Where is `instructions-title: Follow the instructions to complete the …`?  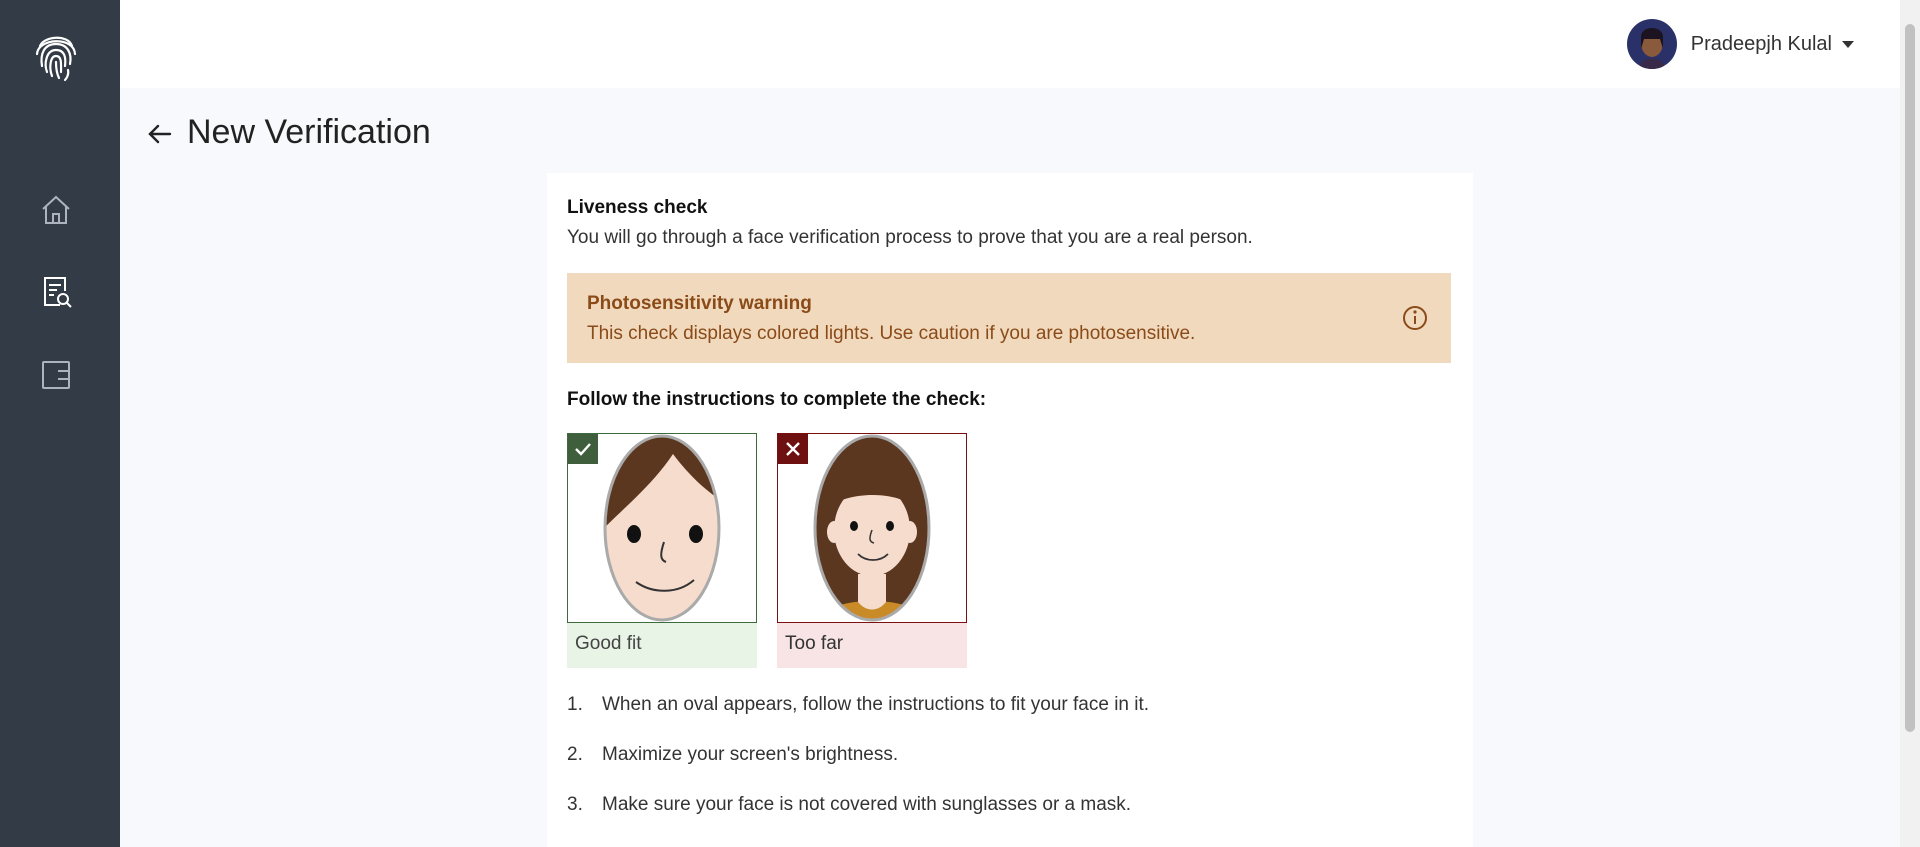
instructions-title: Follow the instructions to complete the … is located at coordinates (777, 399).